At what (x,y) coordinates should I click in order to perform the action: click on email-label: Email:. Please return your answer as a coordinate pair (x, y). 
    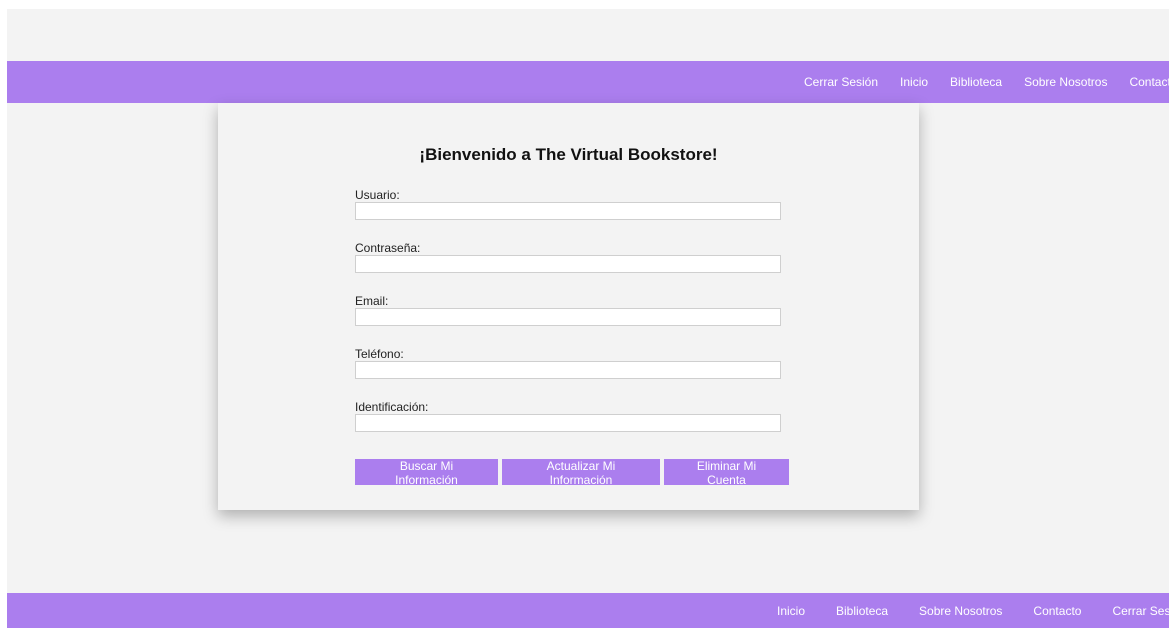
    Looking at the image, I should click on (372, 301).